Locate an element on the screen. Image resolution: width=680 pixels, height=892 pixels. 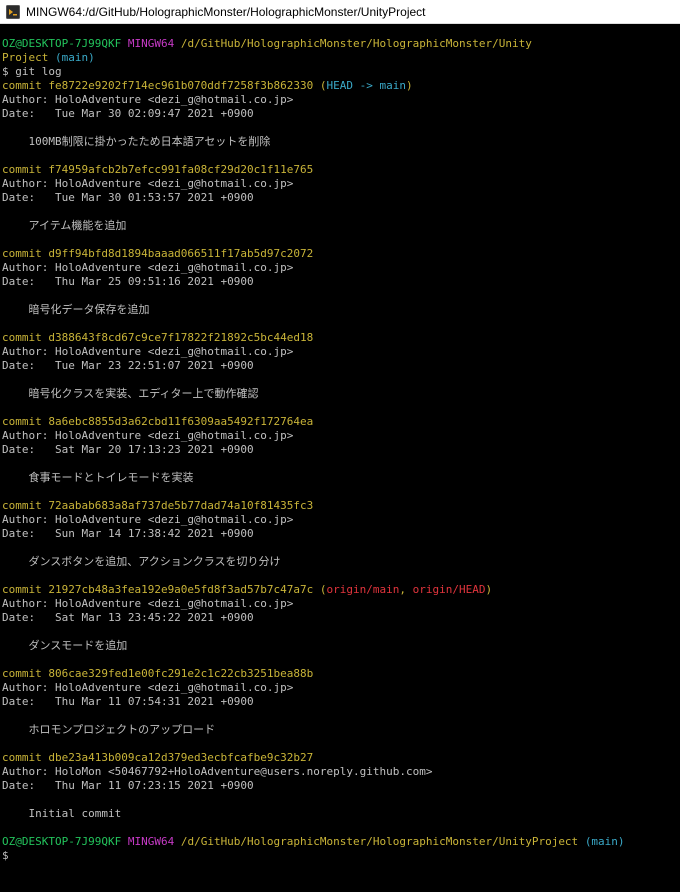
commit-message: 暗号化データ保存を追加 is located at coordinates (76, 309).